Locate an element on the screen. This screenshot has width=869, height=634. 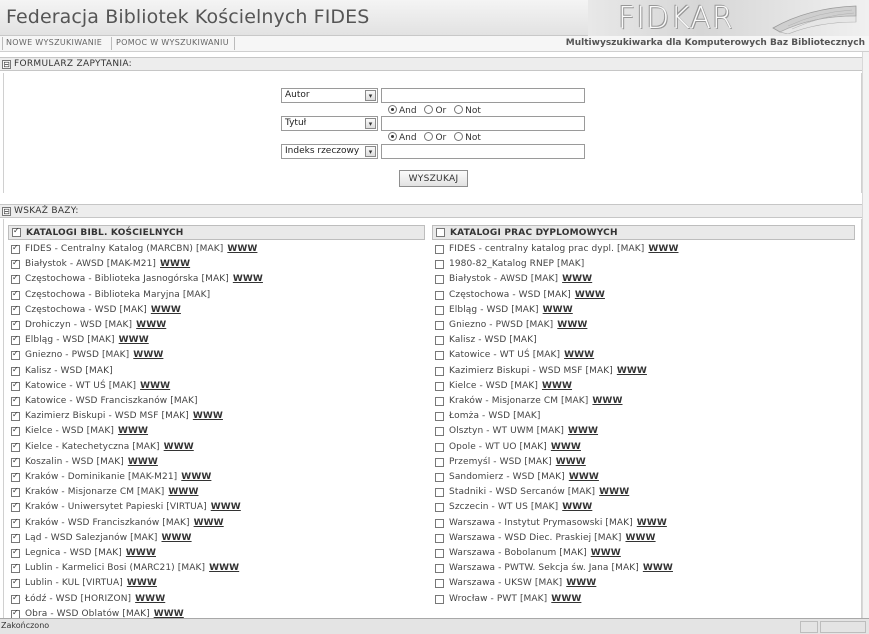
query-form-section-bar: ⊟ FORMULARZ ZAPYTANIA: is located at coordinates (431, 64).